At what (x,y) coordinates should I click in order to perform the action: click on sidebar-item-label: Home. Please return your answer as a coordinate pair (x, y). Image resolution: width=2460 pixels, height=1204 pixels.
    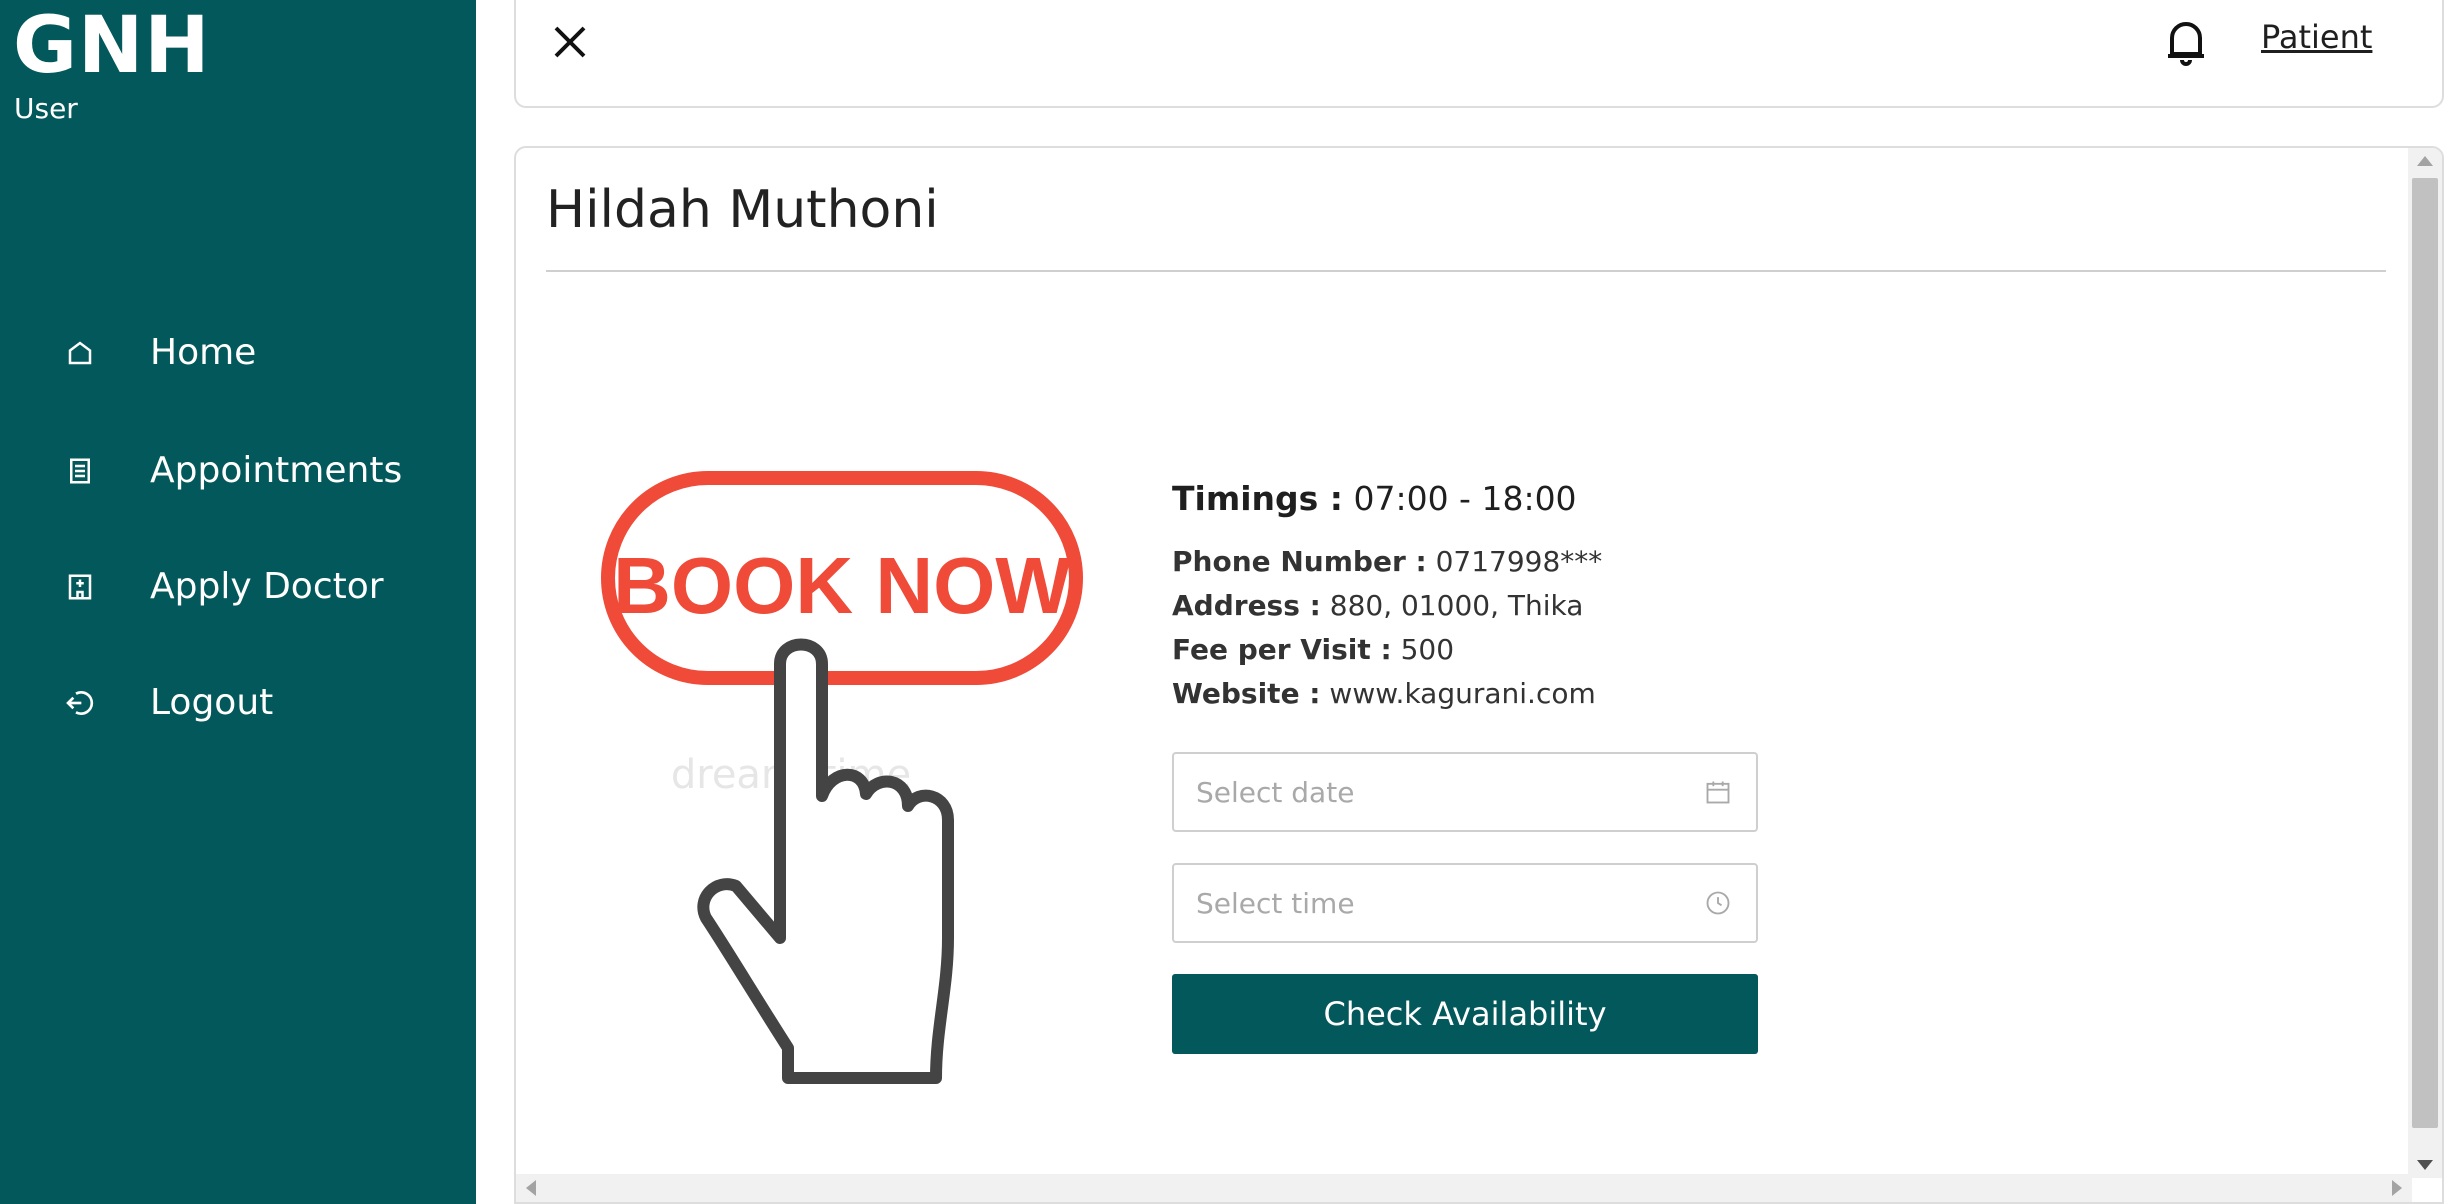
    Looking at the image, I should click on (203, 352).